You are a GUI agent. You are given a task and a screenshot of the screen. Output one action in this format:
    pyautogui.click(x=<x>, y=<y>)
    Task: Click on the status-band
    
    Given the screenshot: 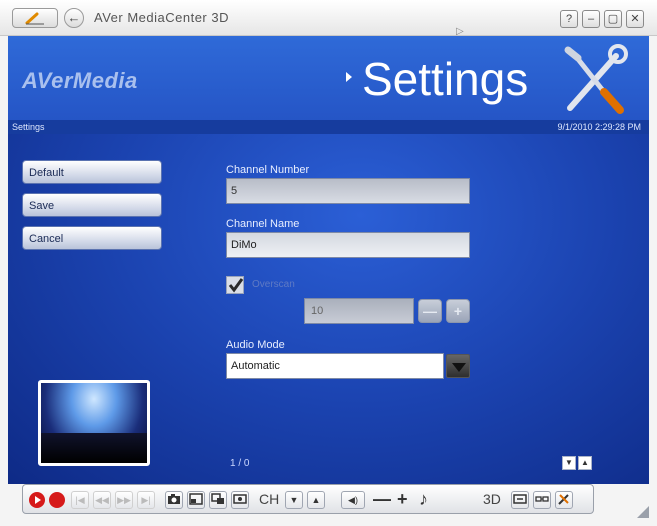 What is the action you would take?
    pyautogui.click(x=328, y=127)
    